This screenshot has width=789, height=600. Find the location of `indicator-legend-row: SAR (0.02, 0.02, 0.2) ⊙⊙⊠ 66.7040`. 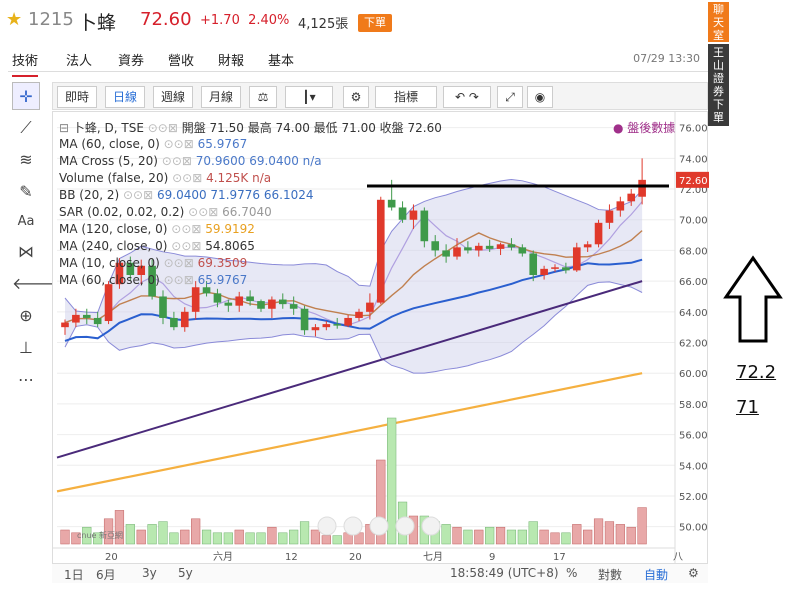

indicator-legend-row: SAR (0.02, 0.02, 0.2) ⊙⊙⊠ 66.7040 is located at coordinates (165, 212).